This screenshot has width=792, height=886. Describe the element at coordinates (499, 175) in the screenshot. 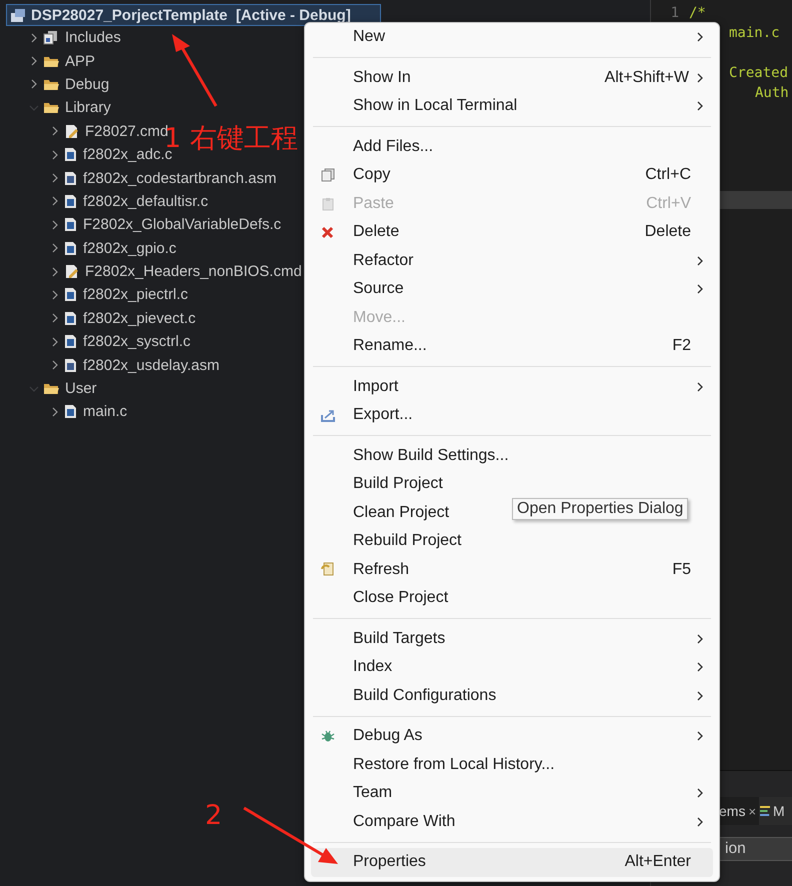

I see `menu-item: Copy` at that location.